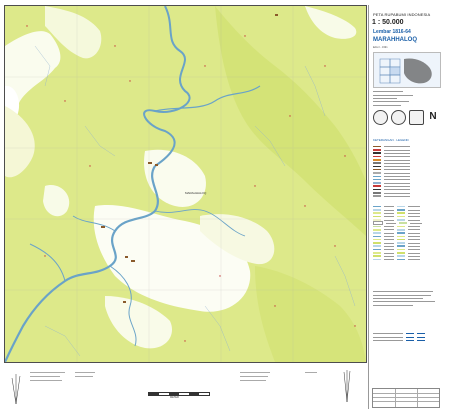 This screenshot has height=414, width=450. Describe the element at coordinates (407, 70) in the screenshot. I see `index-map` at that location.